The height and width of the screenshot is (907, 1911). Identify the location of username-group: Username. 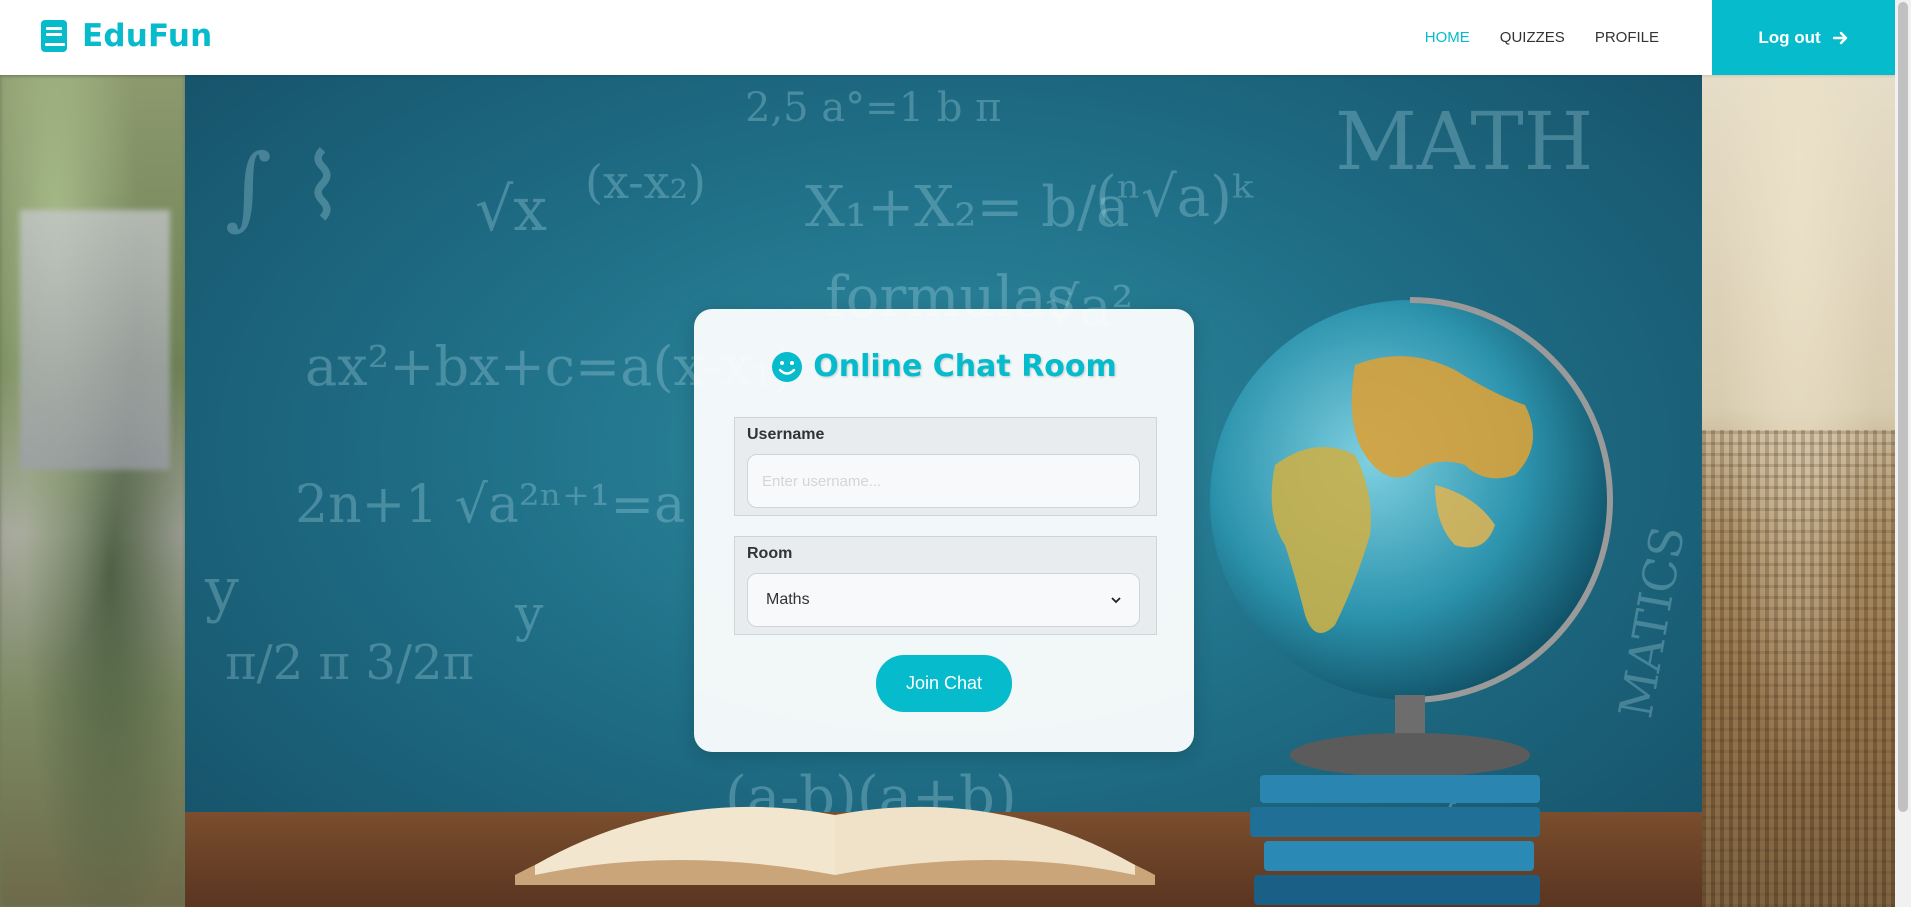
(945, 466).